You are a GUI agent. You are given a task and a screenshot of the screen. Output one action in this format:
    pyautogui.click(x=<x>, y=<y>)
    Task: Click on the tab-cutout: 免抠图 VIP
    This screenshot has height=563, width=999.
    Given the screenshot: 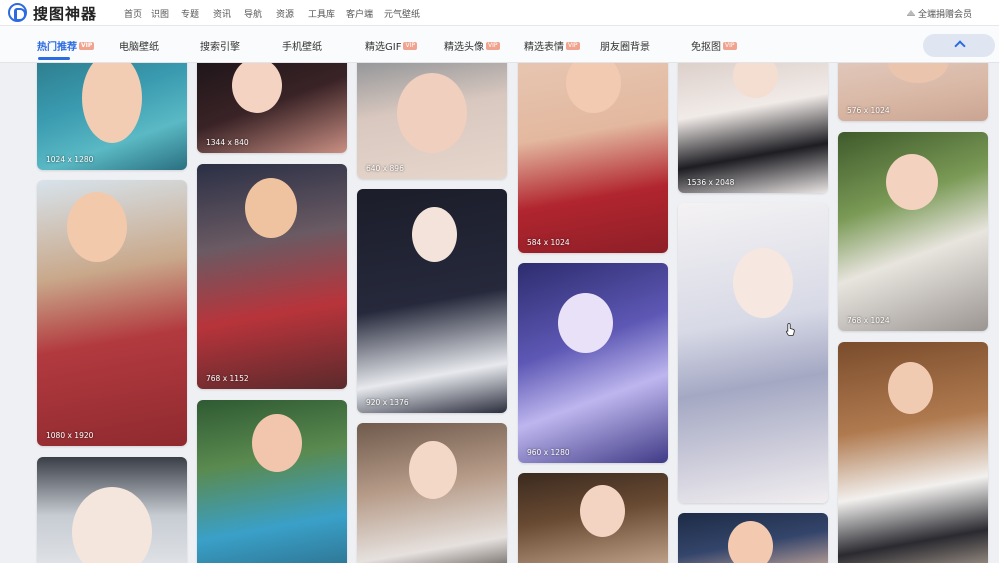 What is the action you would take?
    pyautogui.click(x=714, y=45)
    